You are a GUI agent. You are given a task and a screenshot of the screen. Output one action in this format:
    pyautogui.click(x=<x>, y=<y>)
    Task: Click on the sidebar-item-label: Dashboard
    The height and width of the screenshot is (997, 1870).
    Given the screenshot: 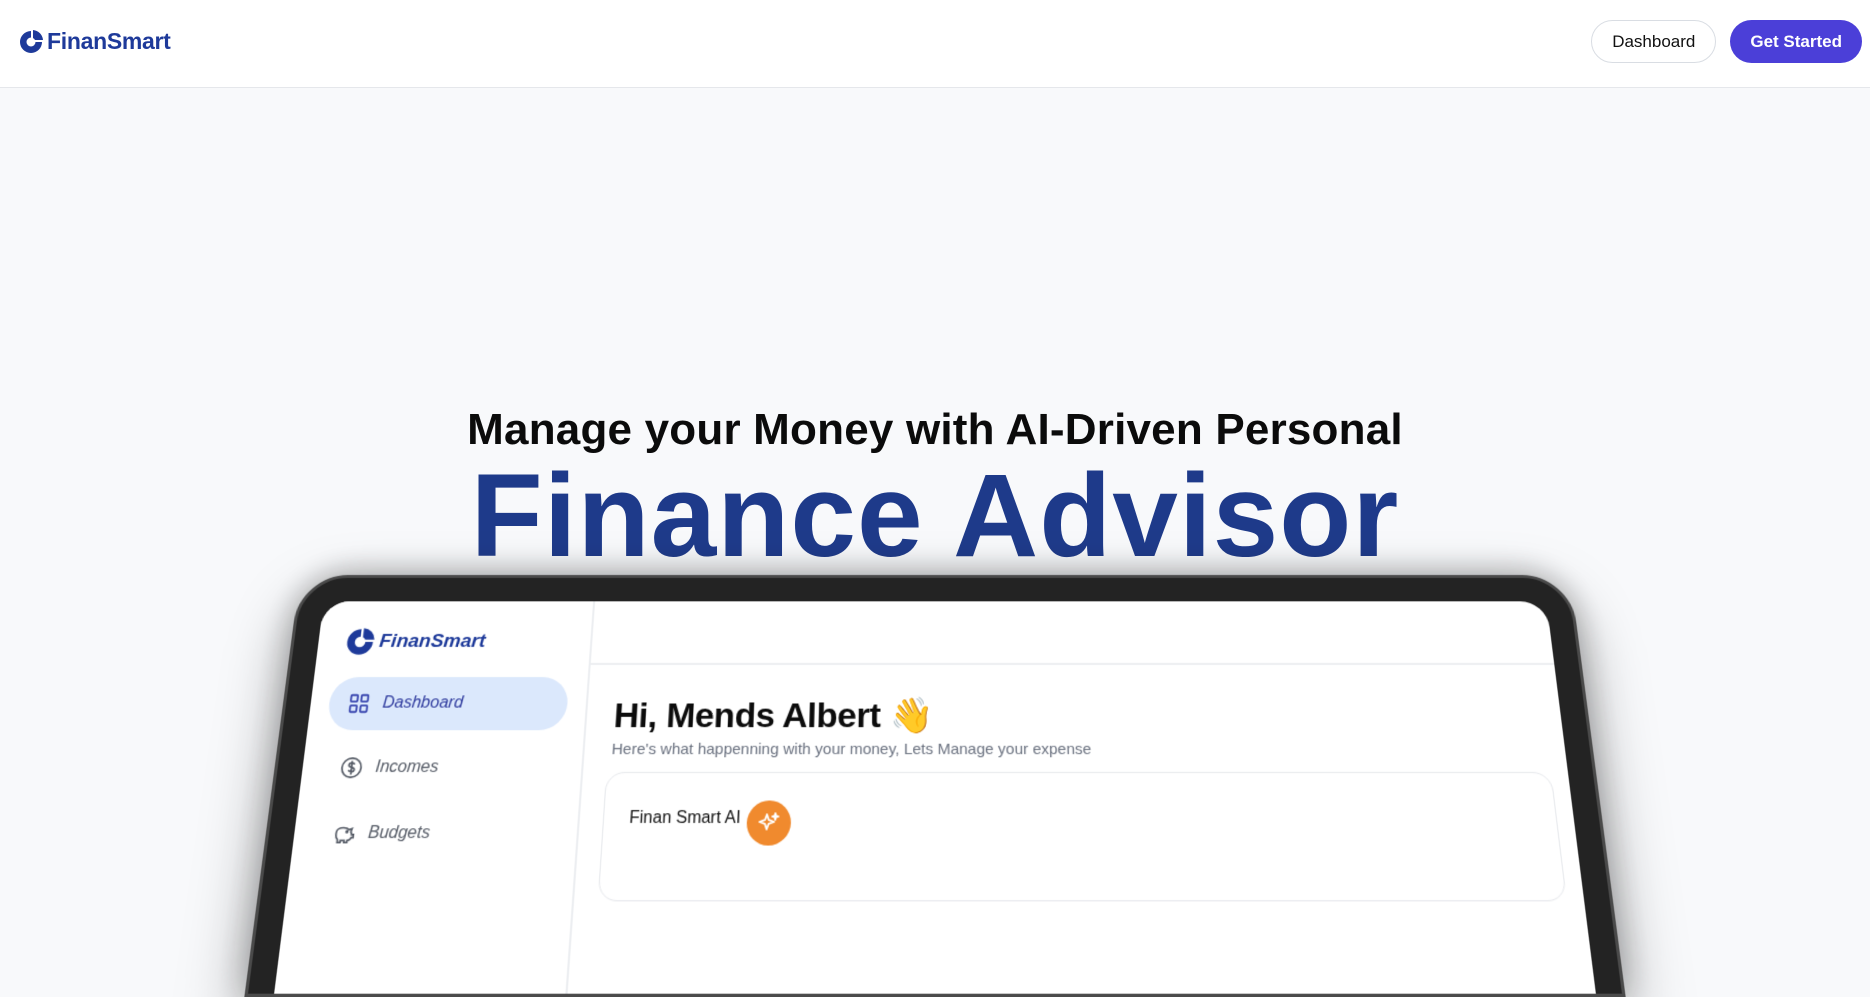 What is the action you would take?
    pyautogui.click(x=422, y=703)
    